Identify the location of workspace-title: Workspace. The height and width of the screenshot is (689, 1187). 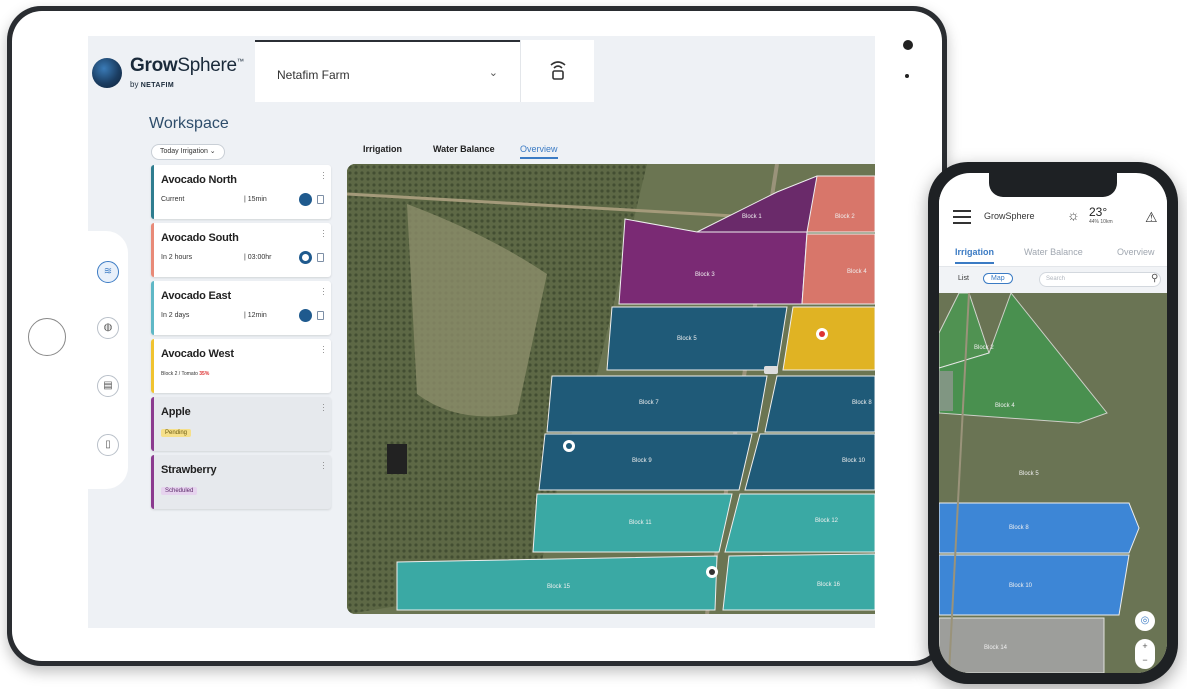
(189, 123).